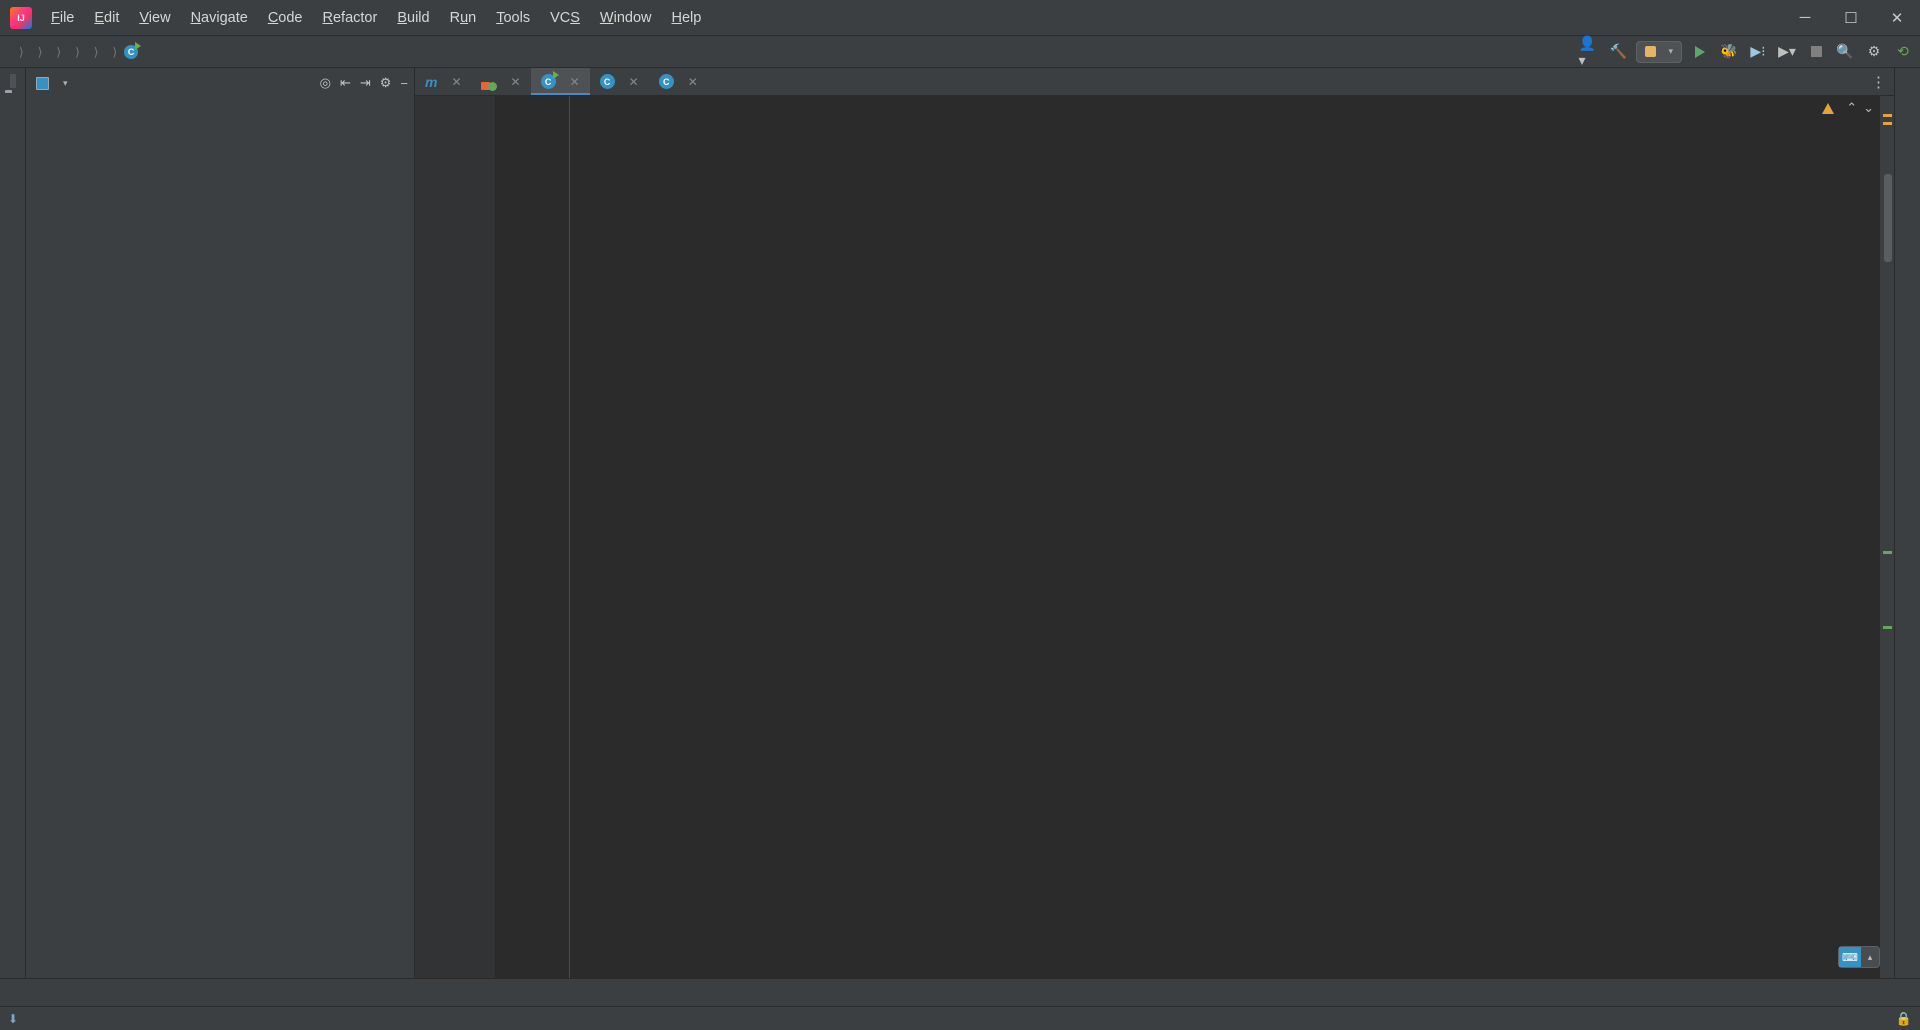  I want to click on navigation-bar: ⟩ ⟩ ⟩ ⟩ ⟩ ⟩ C 👤▾ 🔨 ▾ 🐝 ▶⁝ ▶▾ 🔍 ⚙ ⟲, so click(960, 51).